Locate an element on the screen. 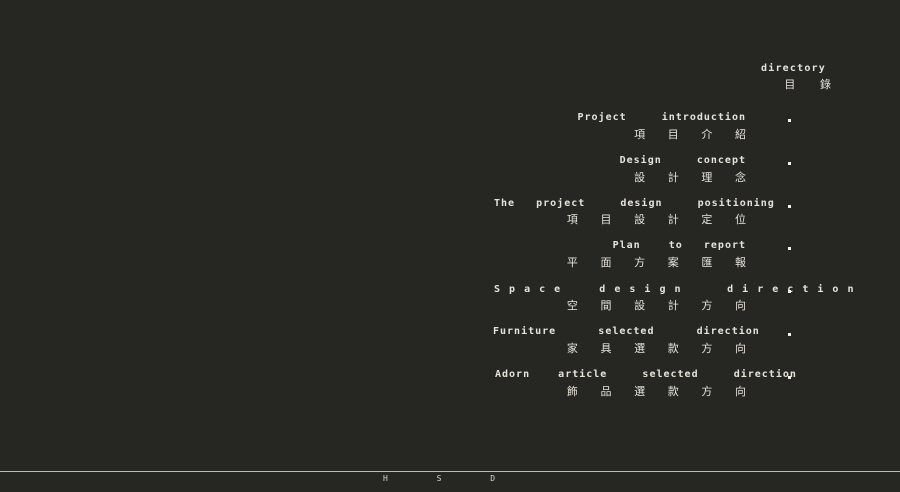 The image size is (900, 492). toc-item-label-en: Plan to report is located at coordinates (679, 245).